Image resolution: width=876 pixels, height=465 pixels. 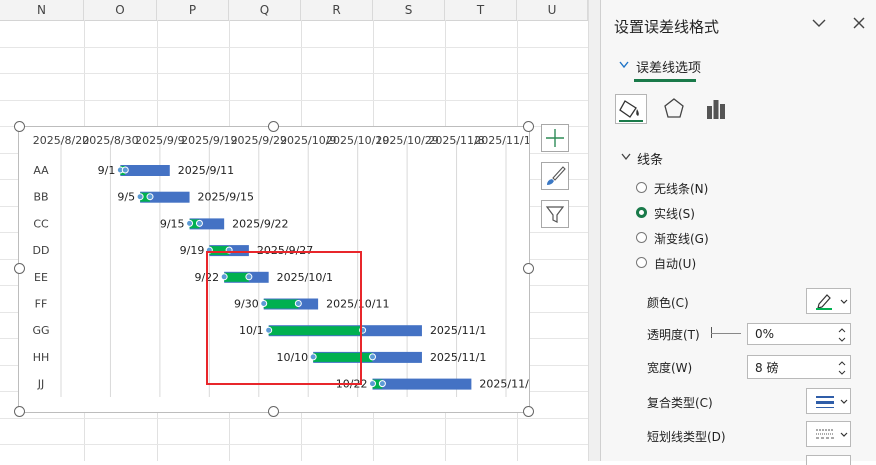 I want to click on line-group-title: 线条, so click(x=650, y=158).